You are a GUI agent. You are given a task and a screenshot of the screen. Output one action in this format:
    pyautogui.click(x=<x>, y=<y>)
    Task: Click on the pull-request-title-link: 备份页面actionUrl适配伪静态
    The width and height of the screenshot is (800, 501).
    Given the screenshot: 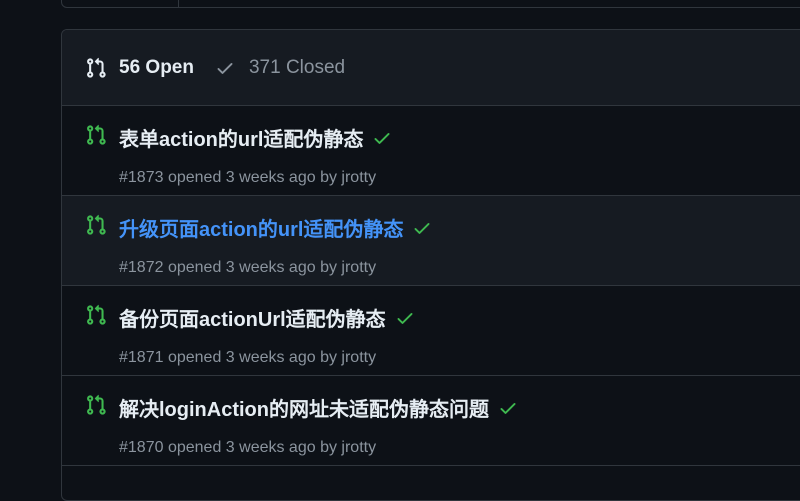 What is the action you would take?
    pyautogui.click(x=252, y=317)
    